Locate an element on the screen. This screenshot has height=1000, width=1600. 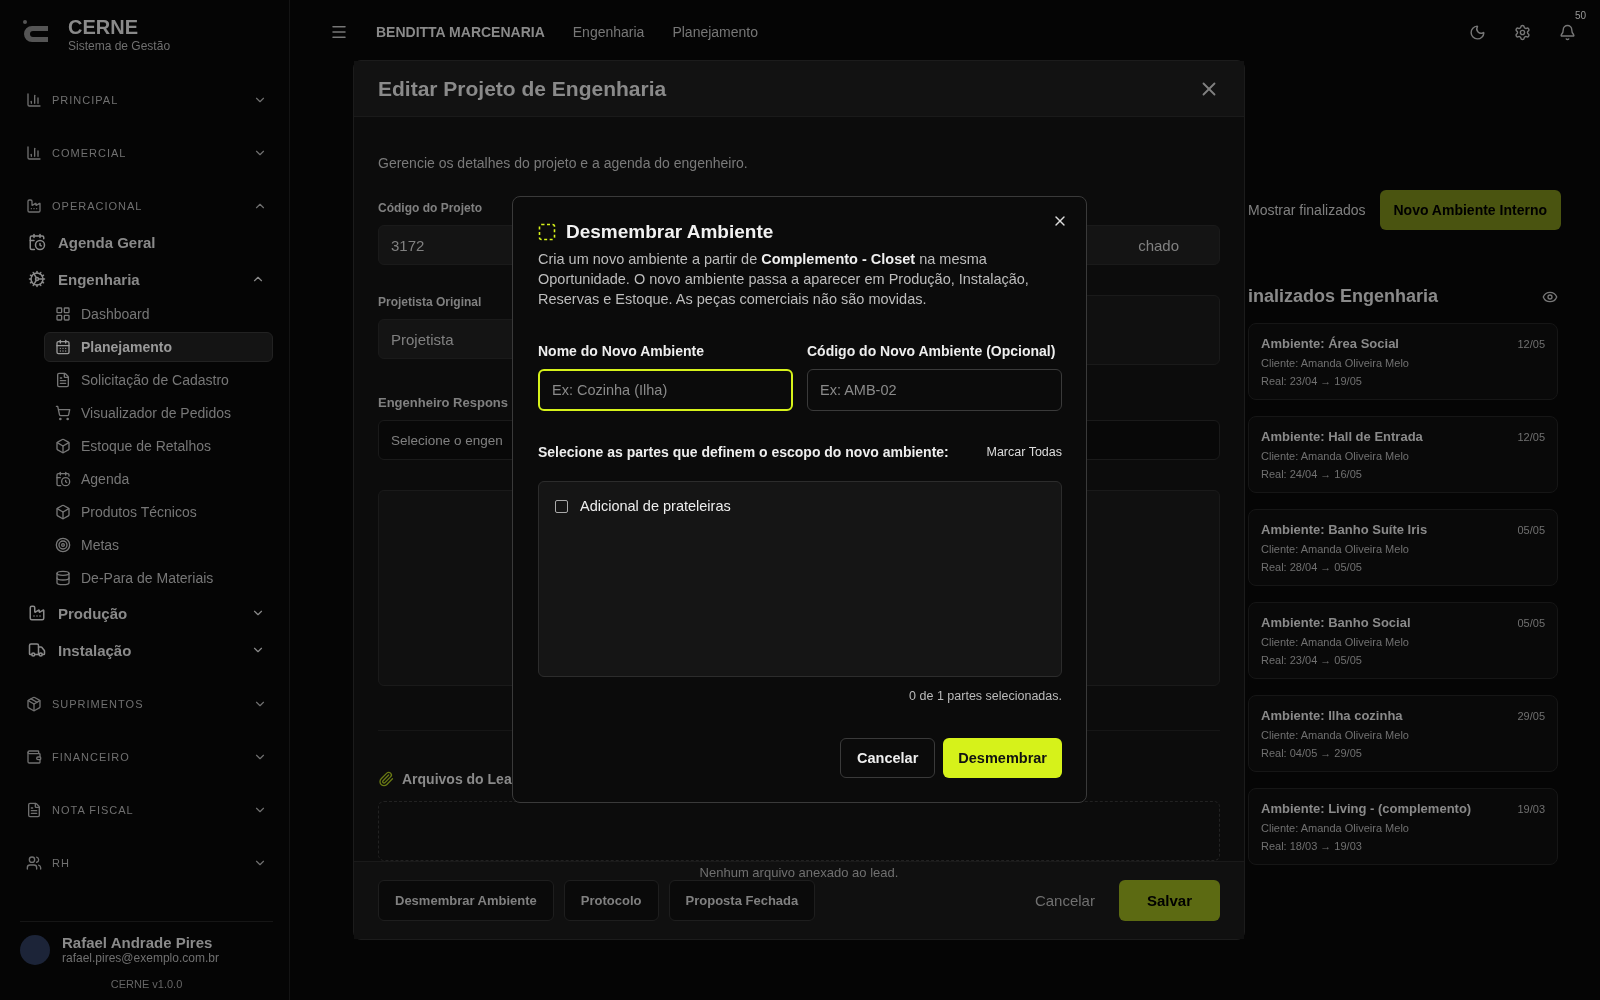
modal-title: Editar Projeto de Engenharia is located at coordinates (522, 88).